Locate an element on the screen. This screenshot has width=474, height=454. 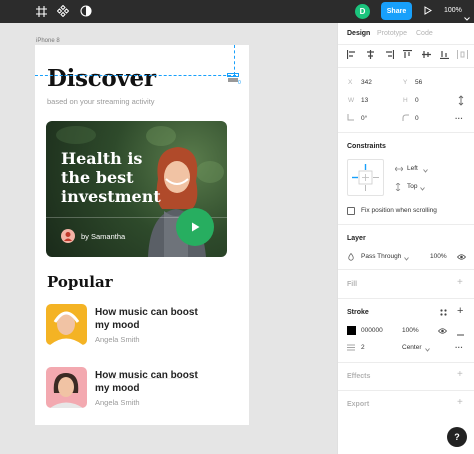
add-effect-icon: + is located at coordinates (460, 374).